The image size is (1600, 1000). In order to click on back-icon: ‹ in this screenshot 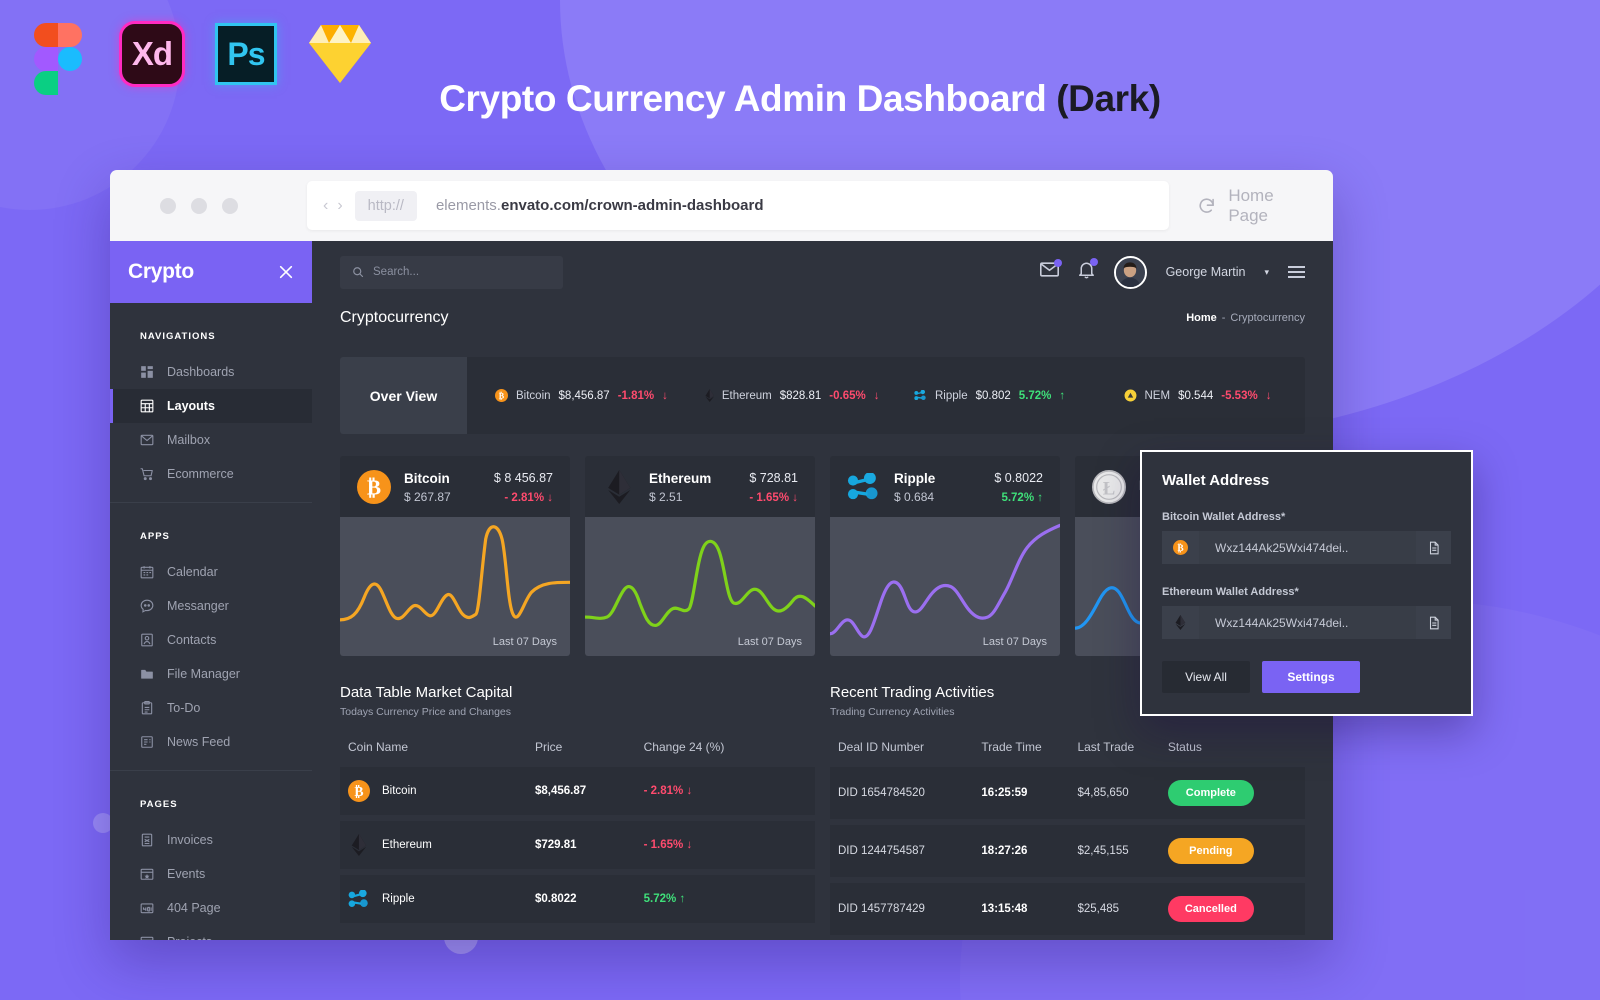, I will do `click(325, 206)`.